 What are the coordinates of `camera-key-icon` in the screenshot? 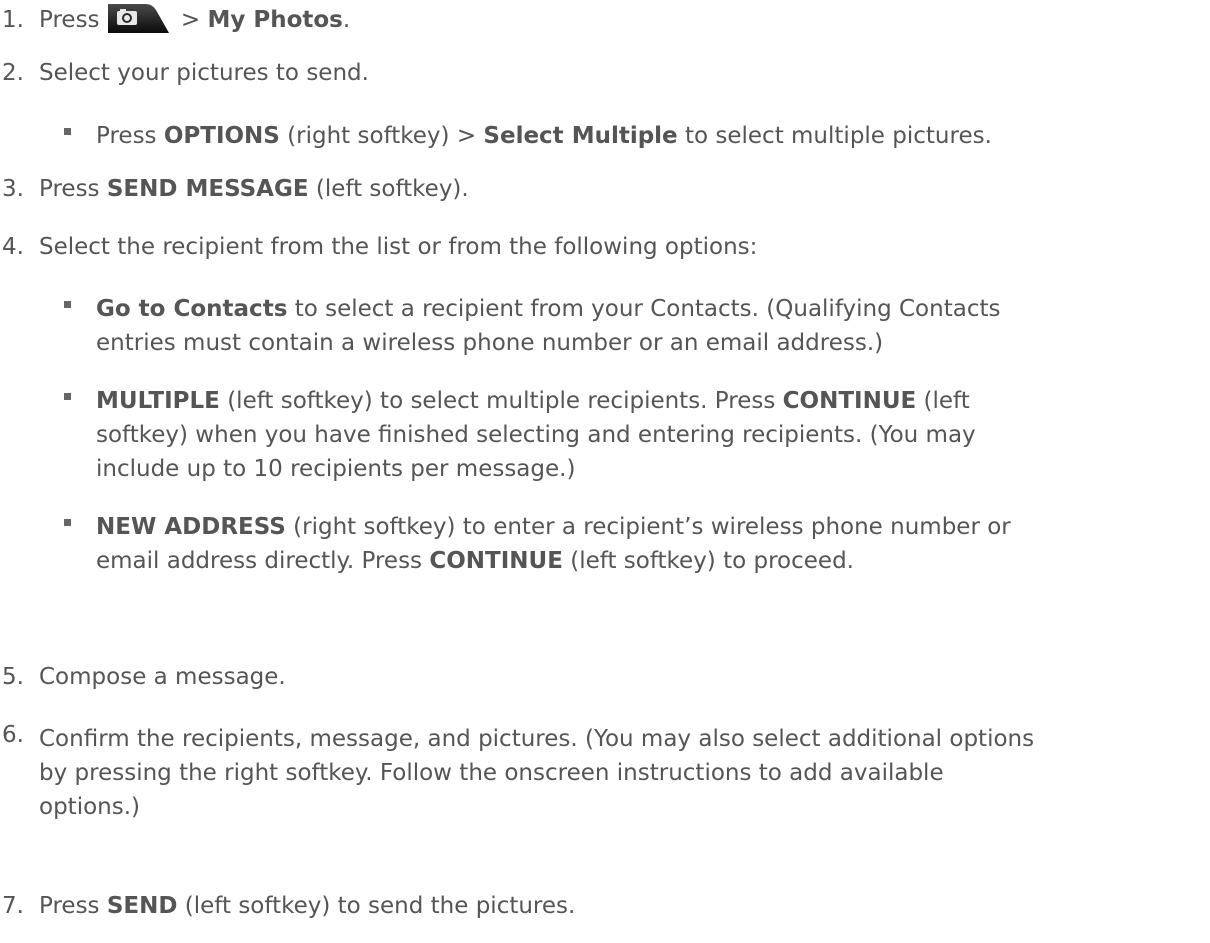 It's located at (138, 18).